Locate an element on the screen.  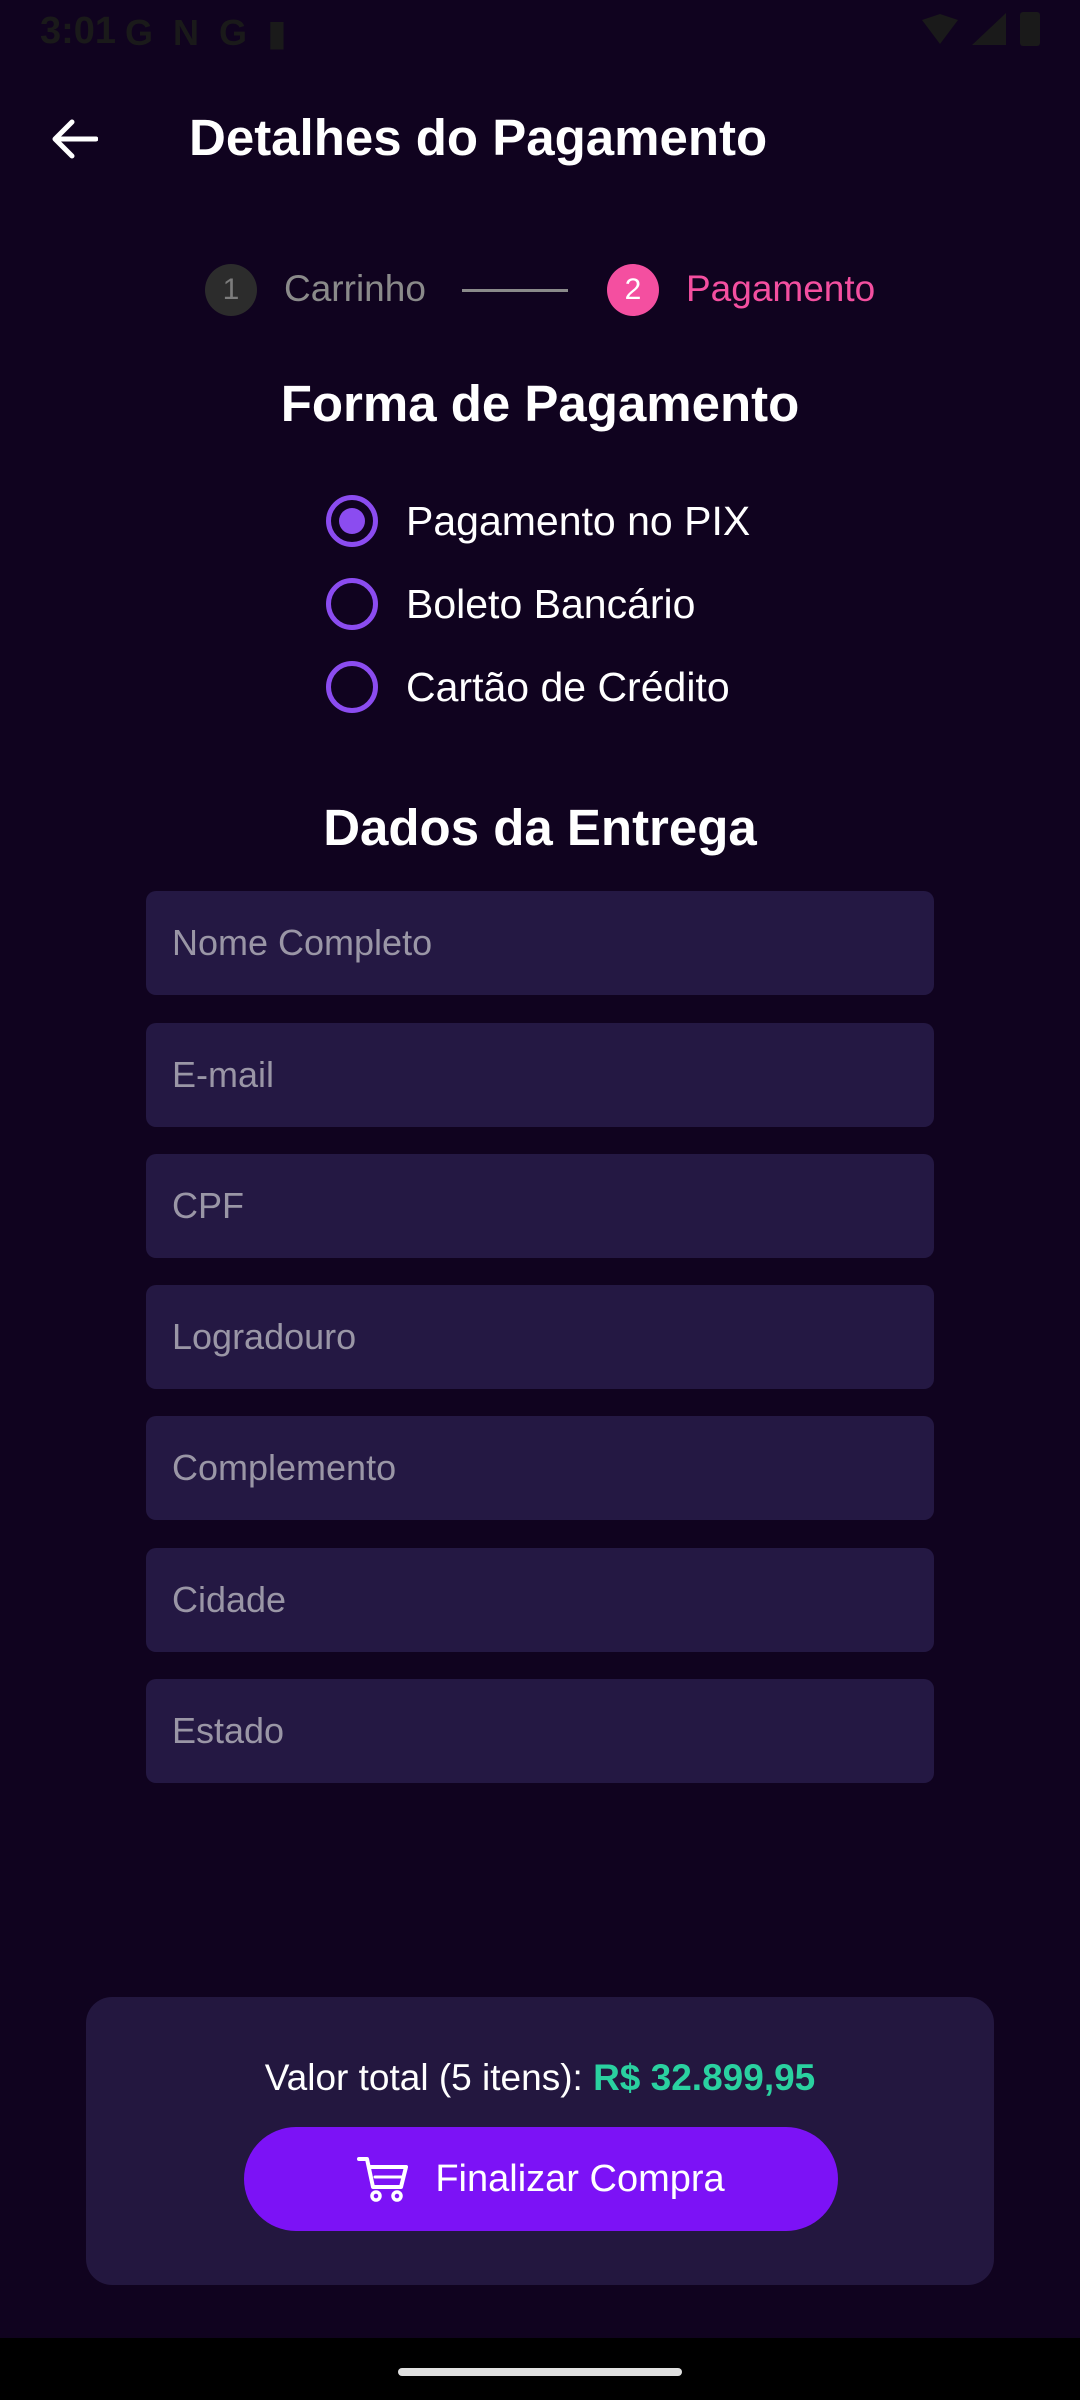
status-time: 3:01 is located at coordinates (78, 31).